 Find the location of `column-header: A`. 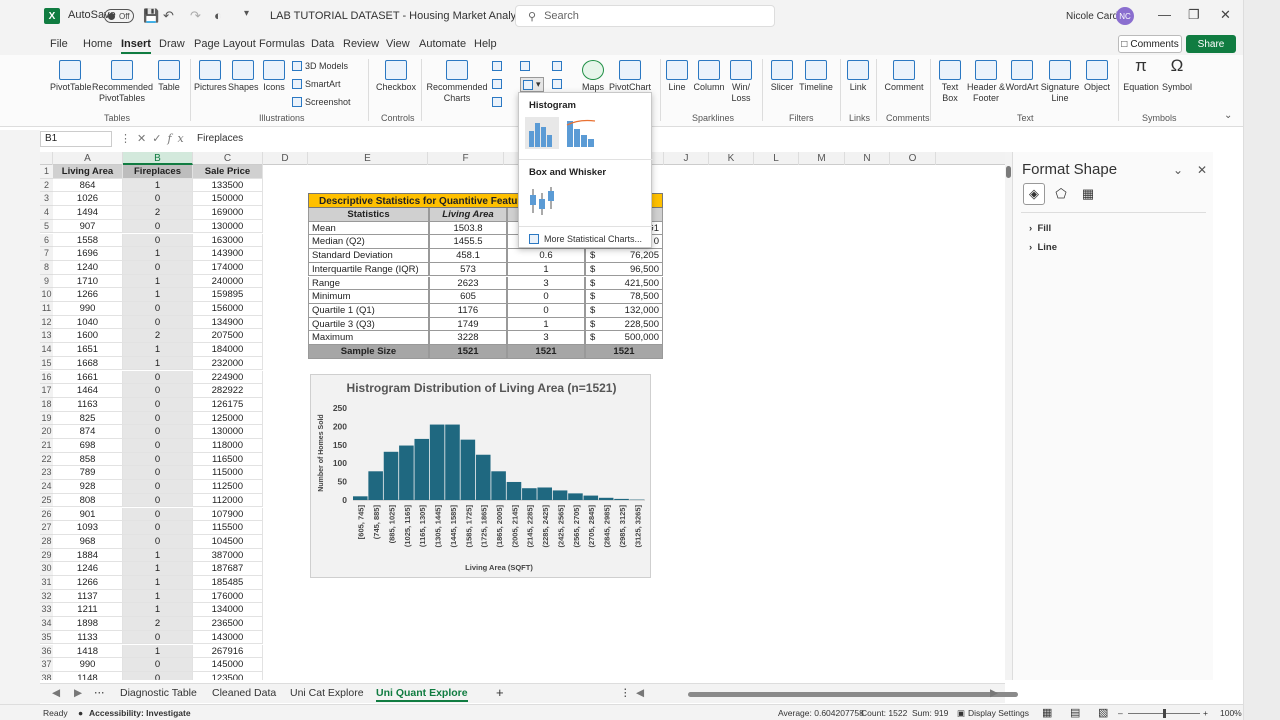

column-header: A is located at coordinates (88, 158).